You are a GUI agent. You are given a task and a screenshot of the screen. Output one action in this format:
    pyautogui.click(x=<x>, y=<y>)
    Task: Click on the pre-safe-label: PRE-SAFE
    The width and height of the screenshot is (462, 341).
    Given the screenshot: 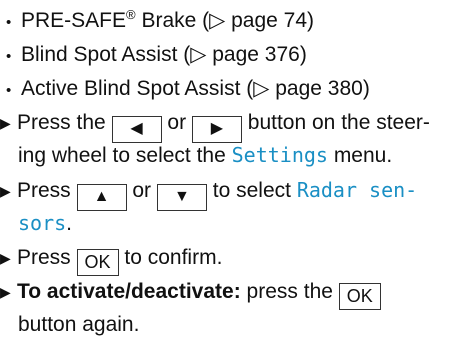 What is the action you would take?
    pyautogui.click(x=74, y=20)
    